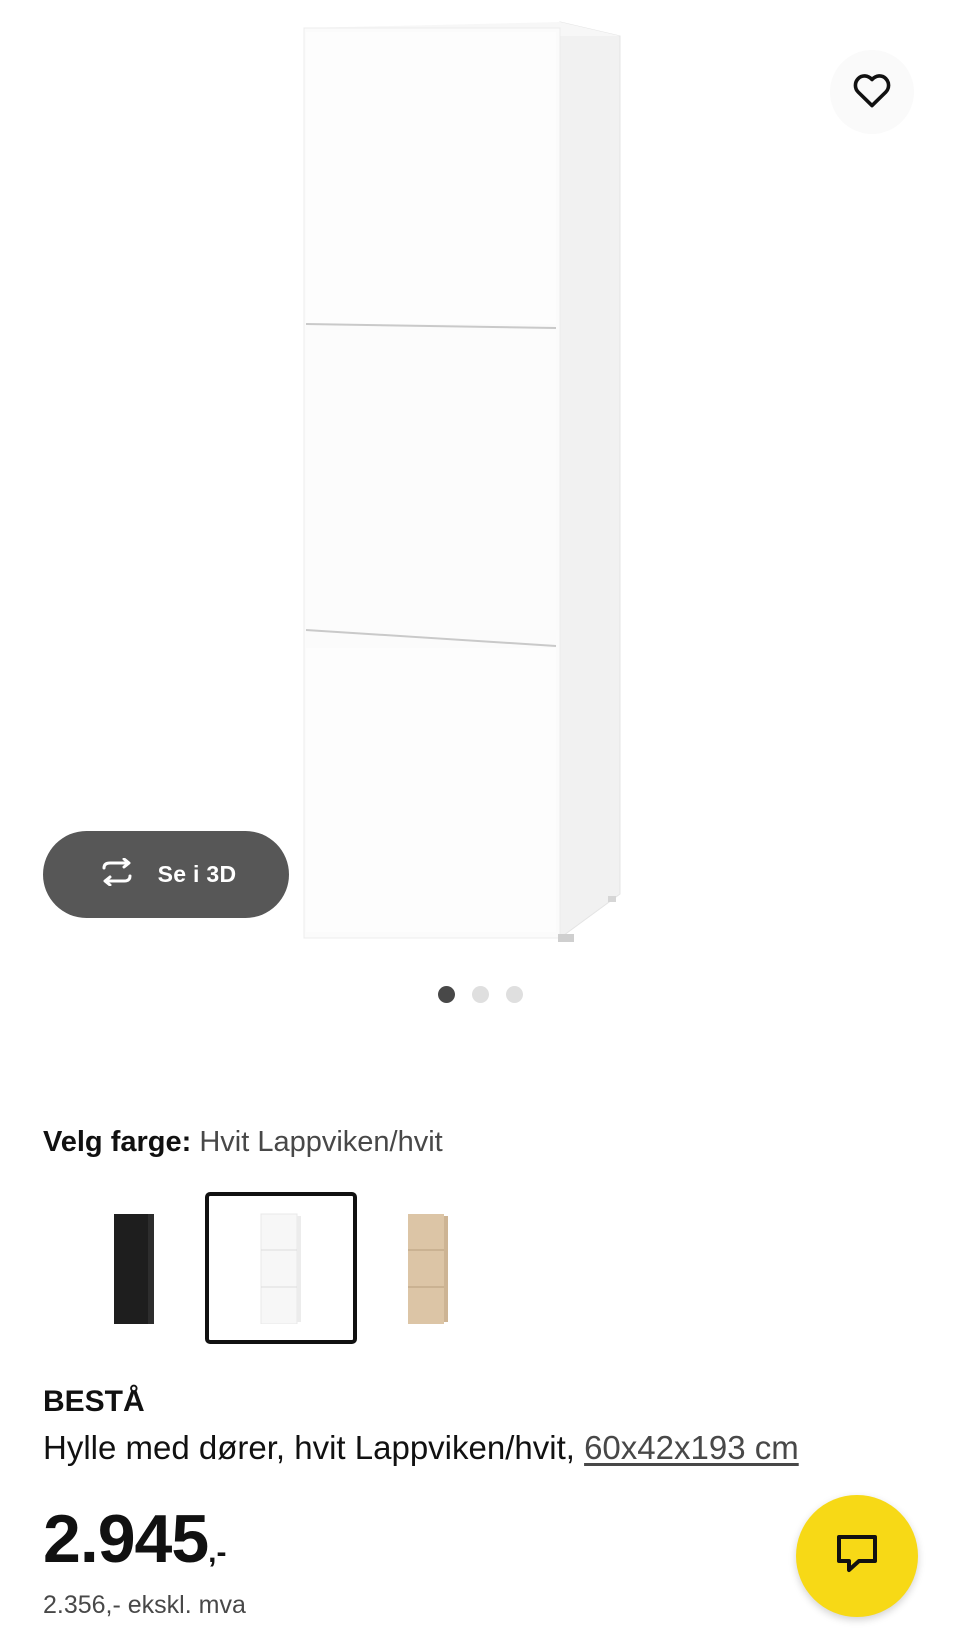  Describe the element at coordinates (117, 1142) in the screenshot. I see `color-label: Velg farge:` at that location.